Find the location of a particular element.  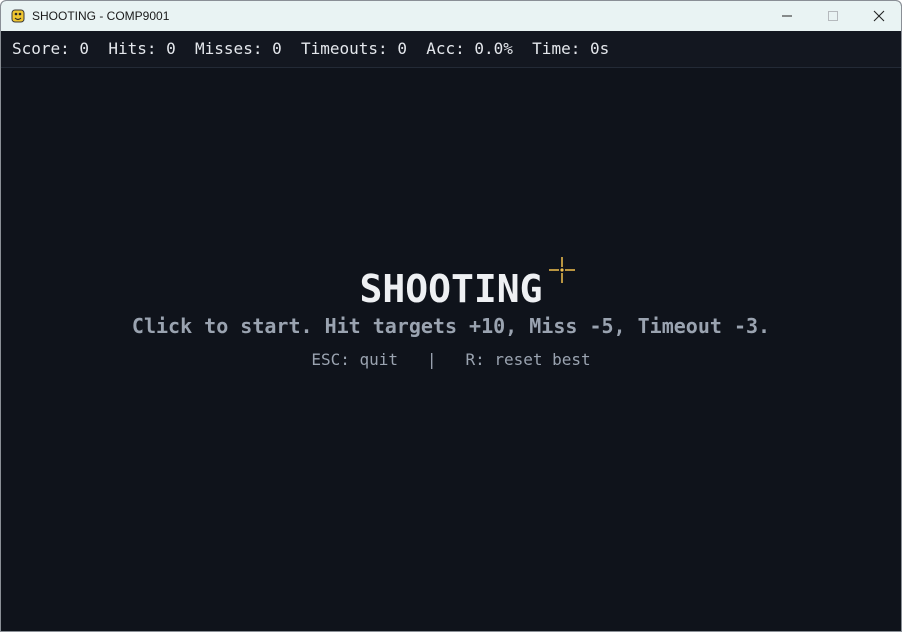

close-button is located at coordinates (878, 16).